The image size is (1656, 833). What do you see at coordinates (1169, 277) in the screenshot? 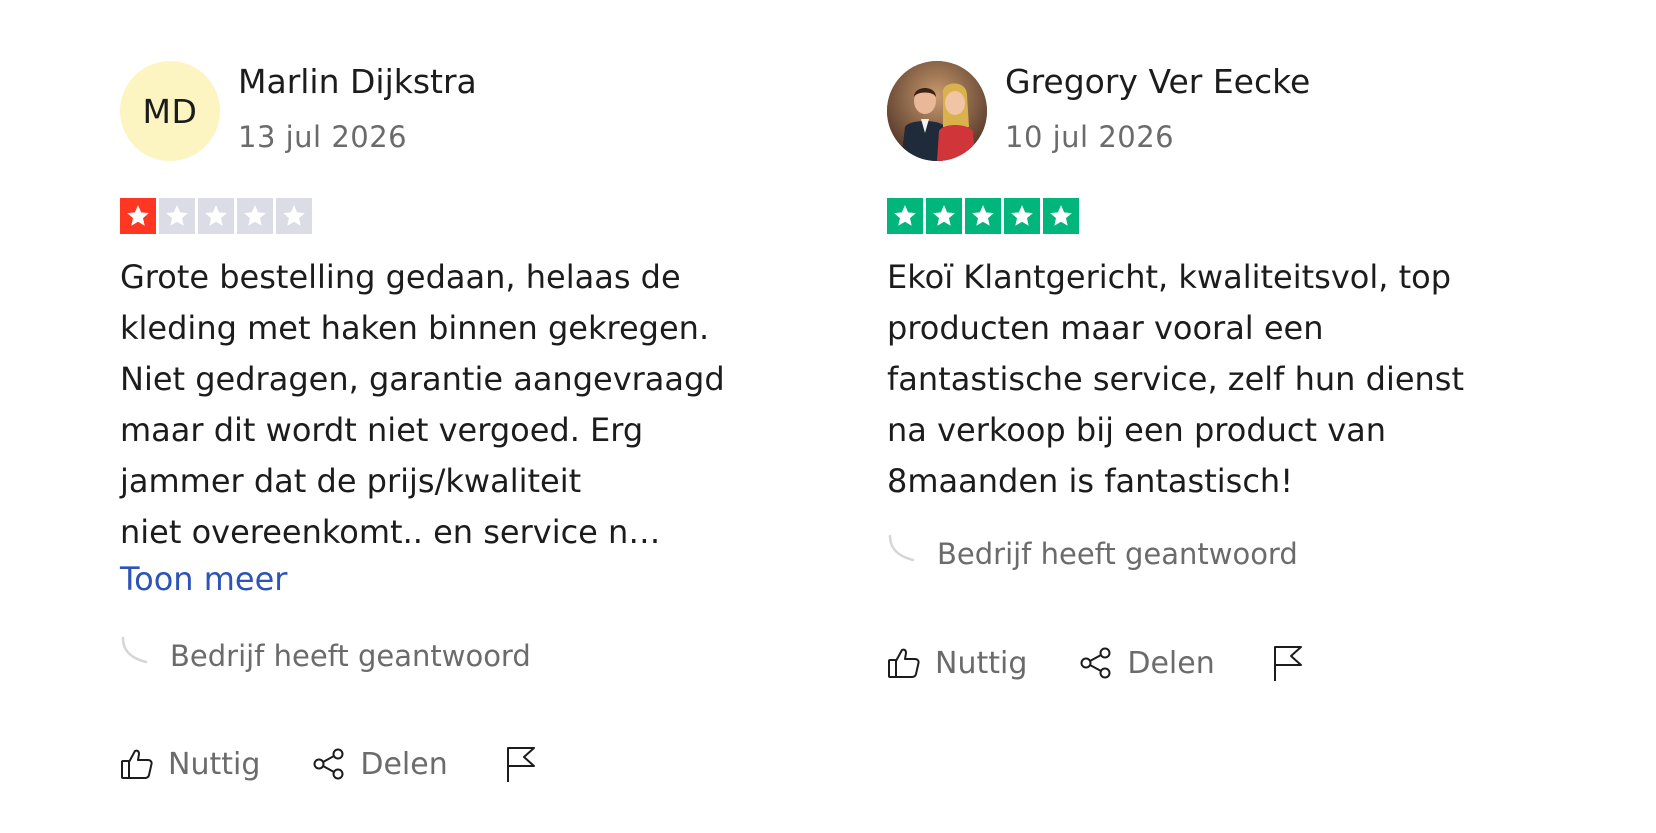
I see `review-text-line: Ekoï Klantgericht, kwaliteitsvol, top` at bounding box center [1169, 277].